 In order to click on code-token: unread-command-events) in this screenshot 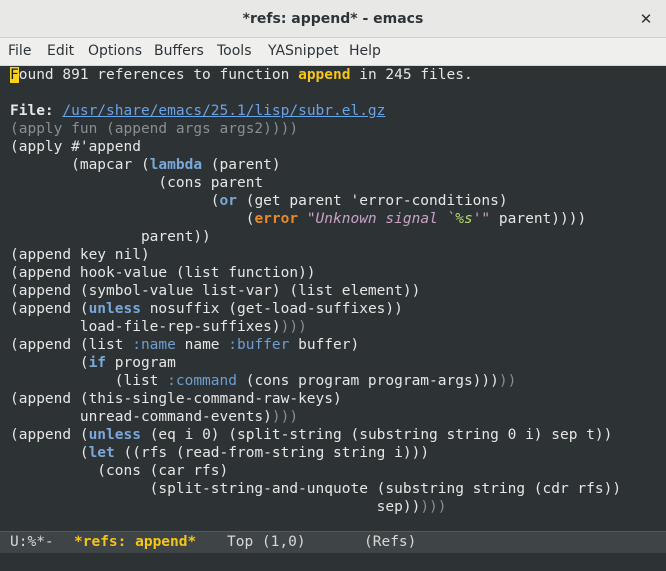, I will do `click(141, 417)`.